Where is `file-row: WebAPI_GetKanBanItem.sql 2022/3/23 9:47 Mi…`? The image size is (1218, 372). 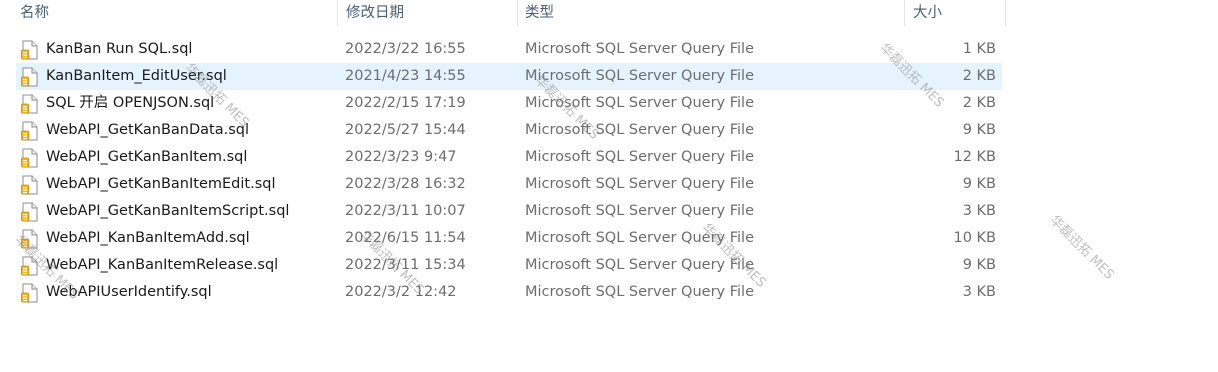
file-row: WebAPI_GetKanBanItem.sql 2022/3/23 9:47 Mi… is located at coordinates (503, 157).